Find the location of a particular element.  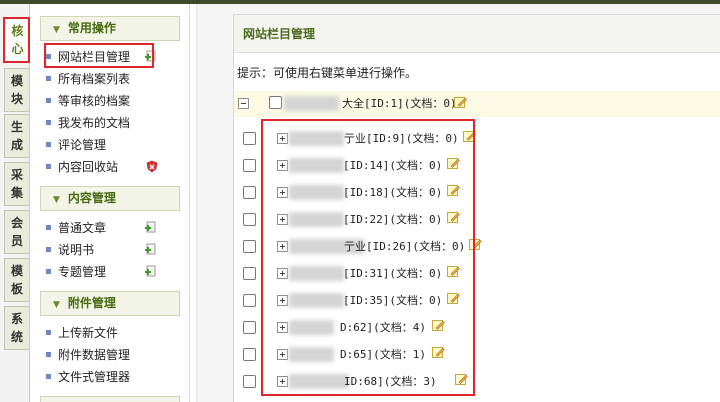

tab-modules: 模块 is located at coordinates (16, 90).